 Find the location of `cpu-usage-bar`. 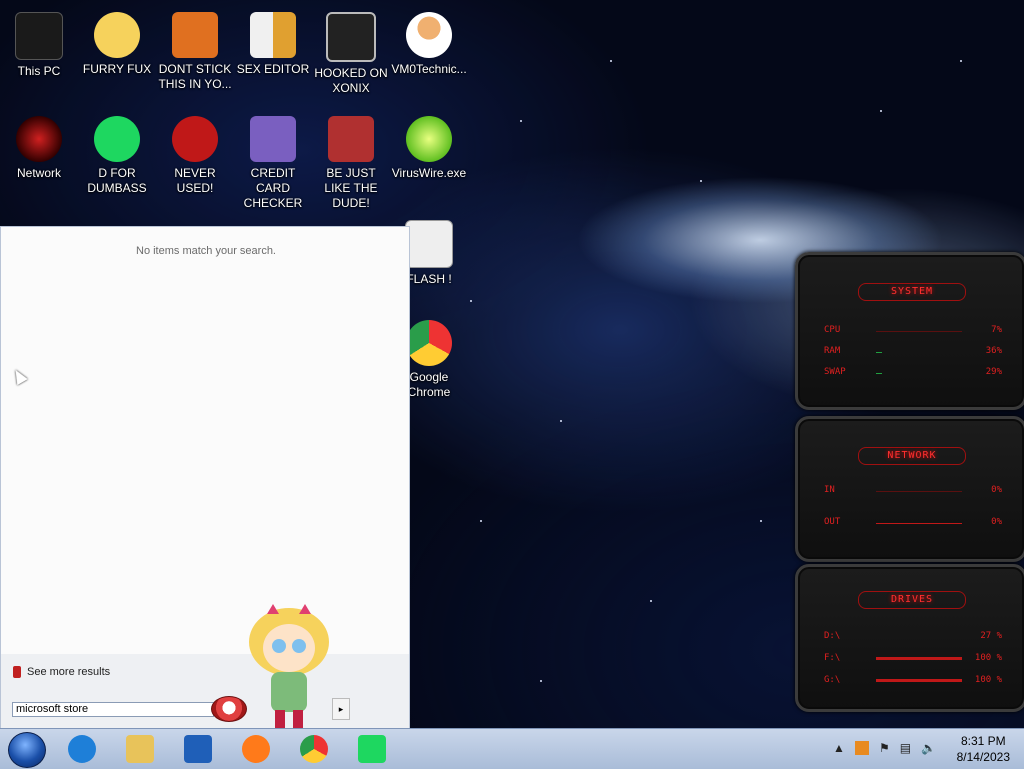

cpu-usage-bar is located at coordinates (919, 331).